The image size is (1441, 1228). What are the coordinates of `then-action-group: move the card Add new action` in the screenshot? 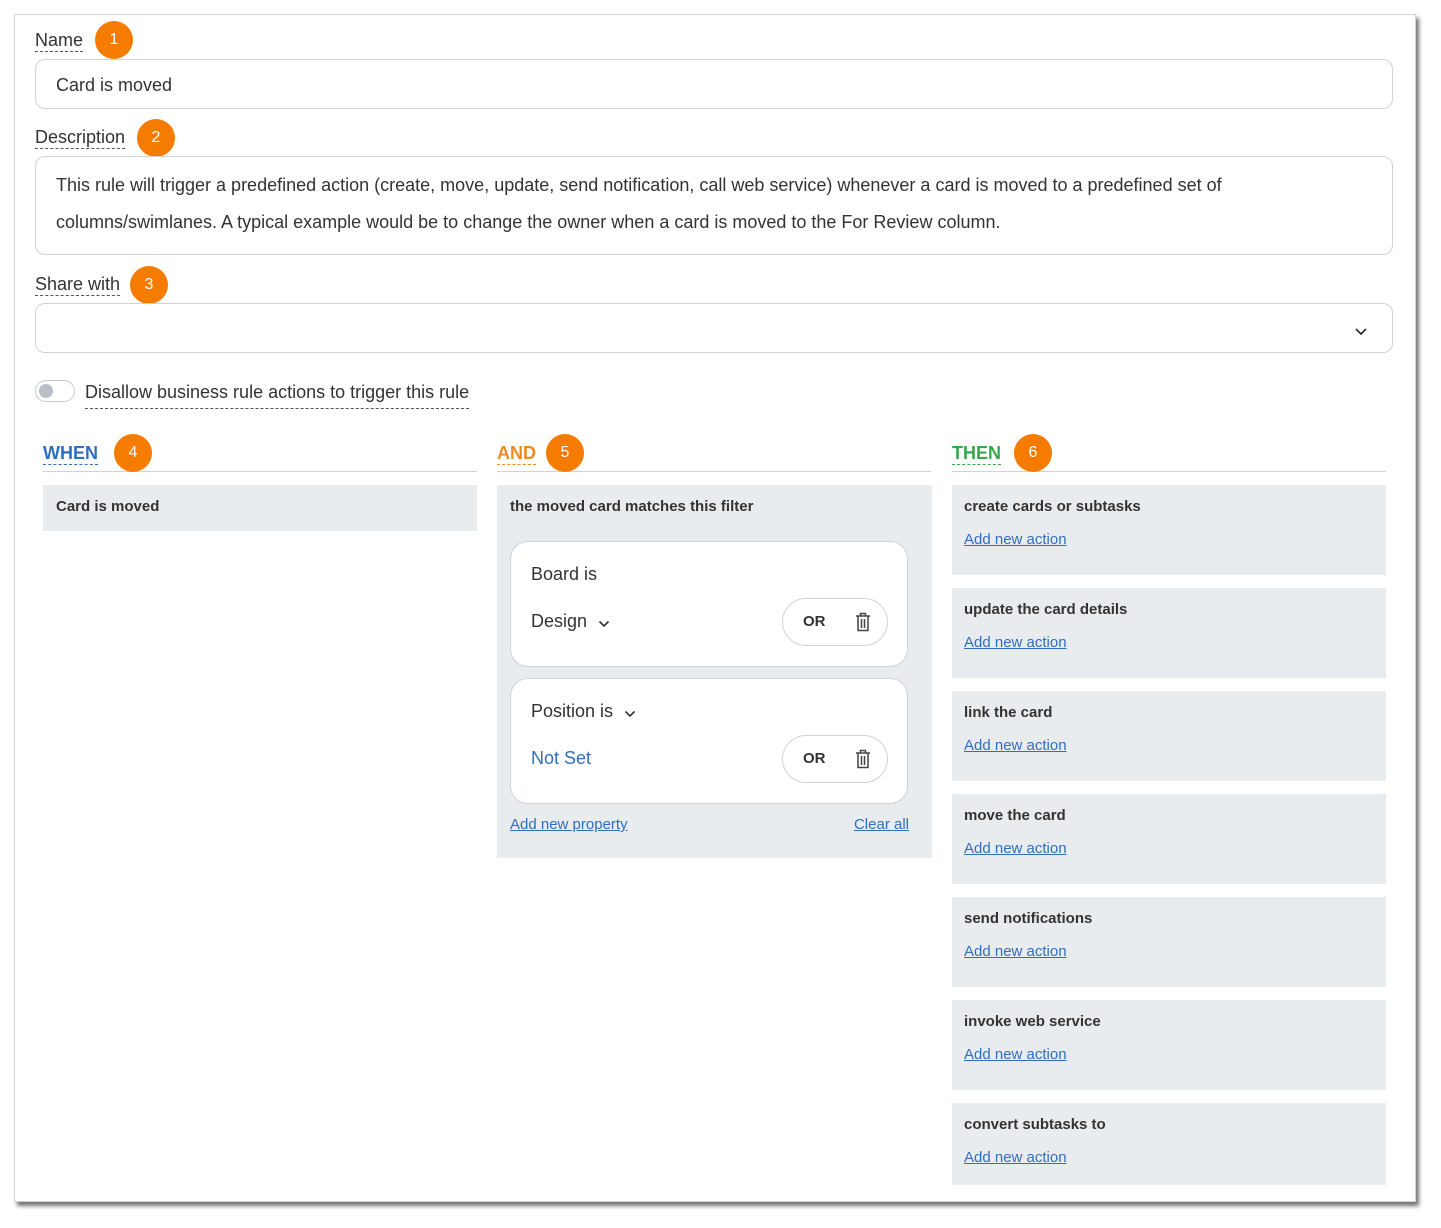 It's located at (1169, 839).